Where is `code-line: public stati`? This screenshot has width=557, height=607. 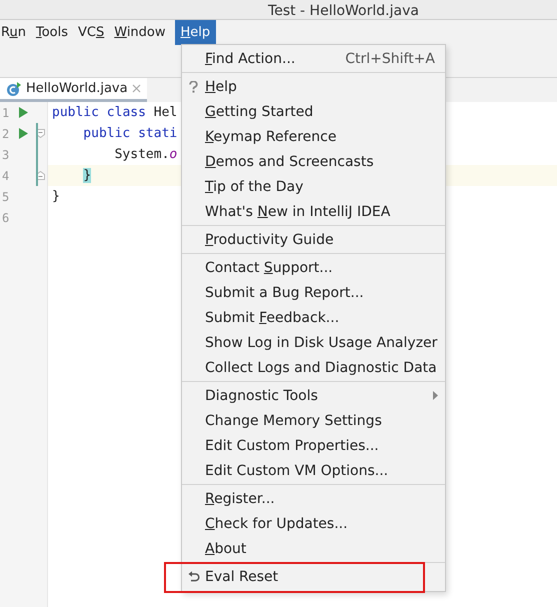
code-line: public stati is located at coordinates (130, 133).